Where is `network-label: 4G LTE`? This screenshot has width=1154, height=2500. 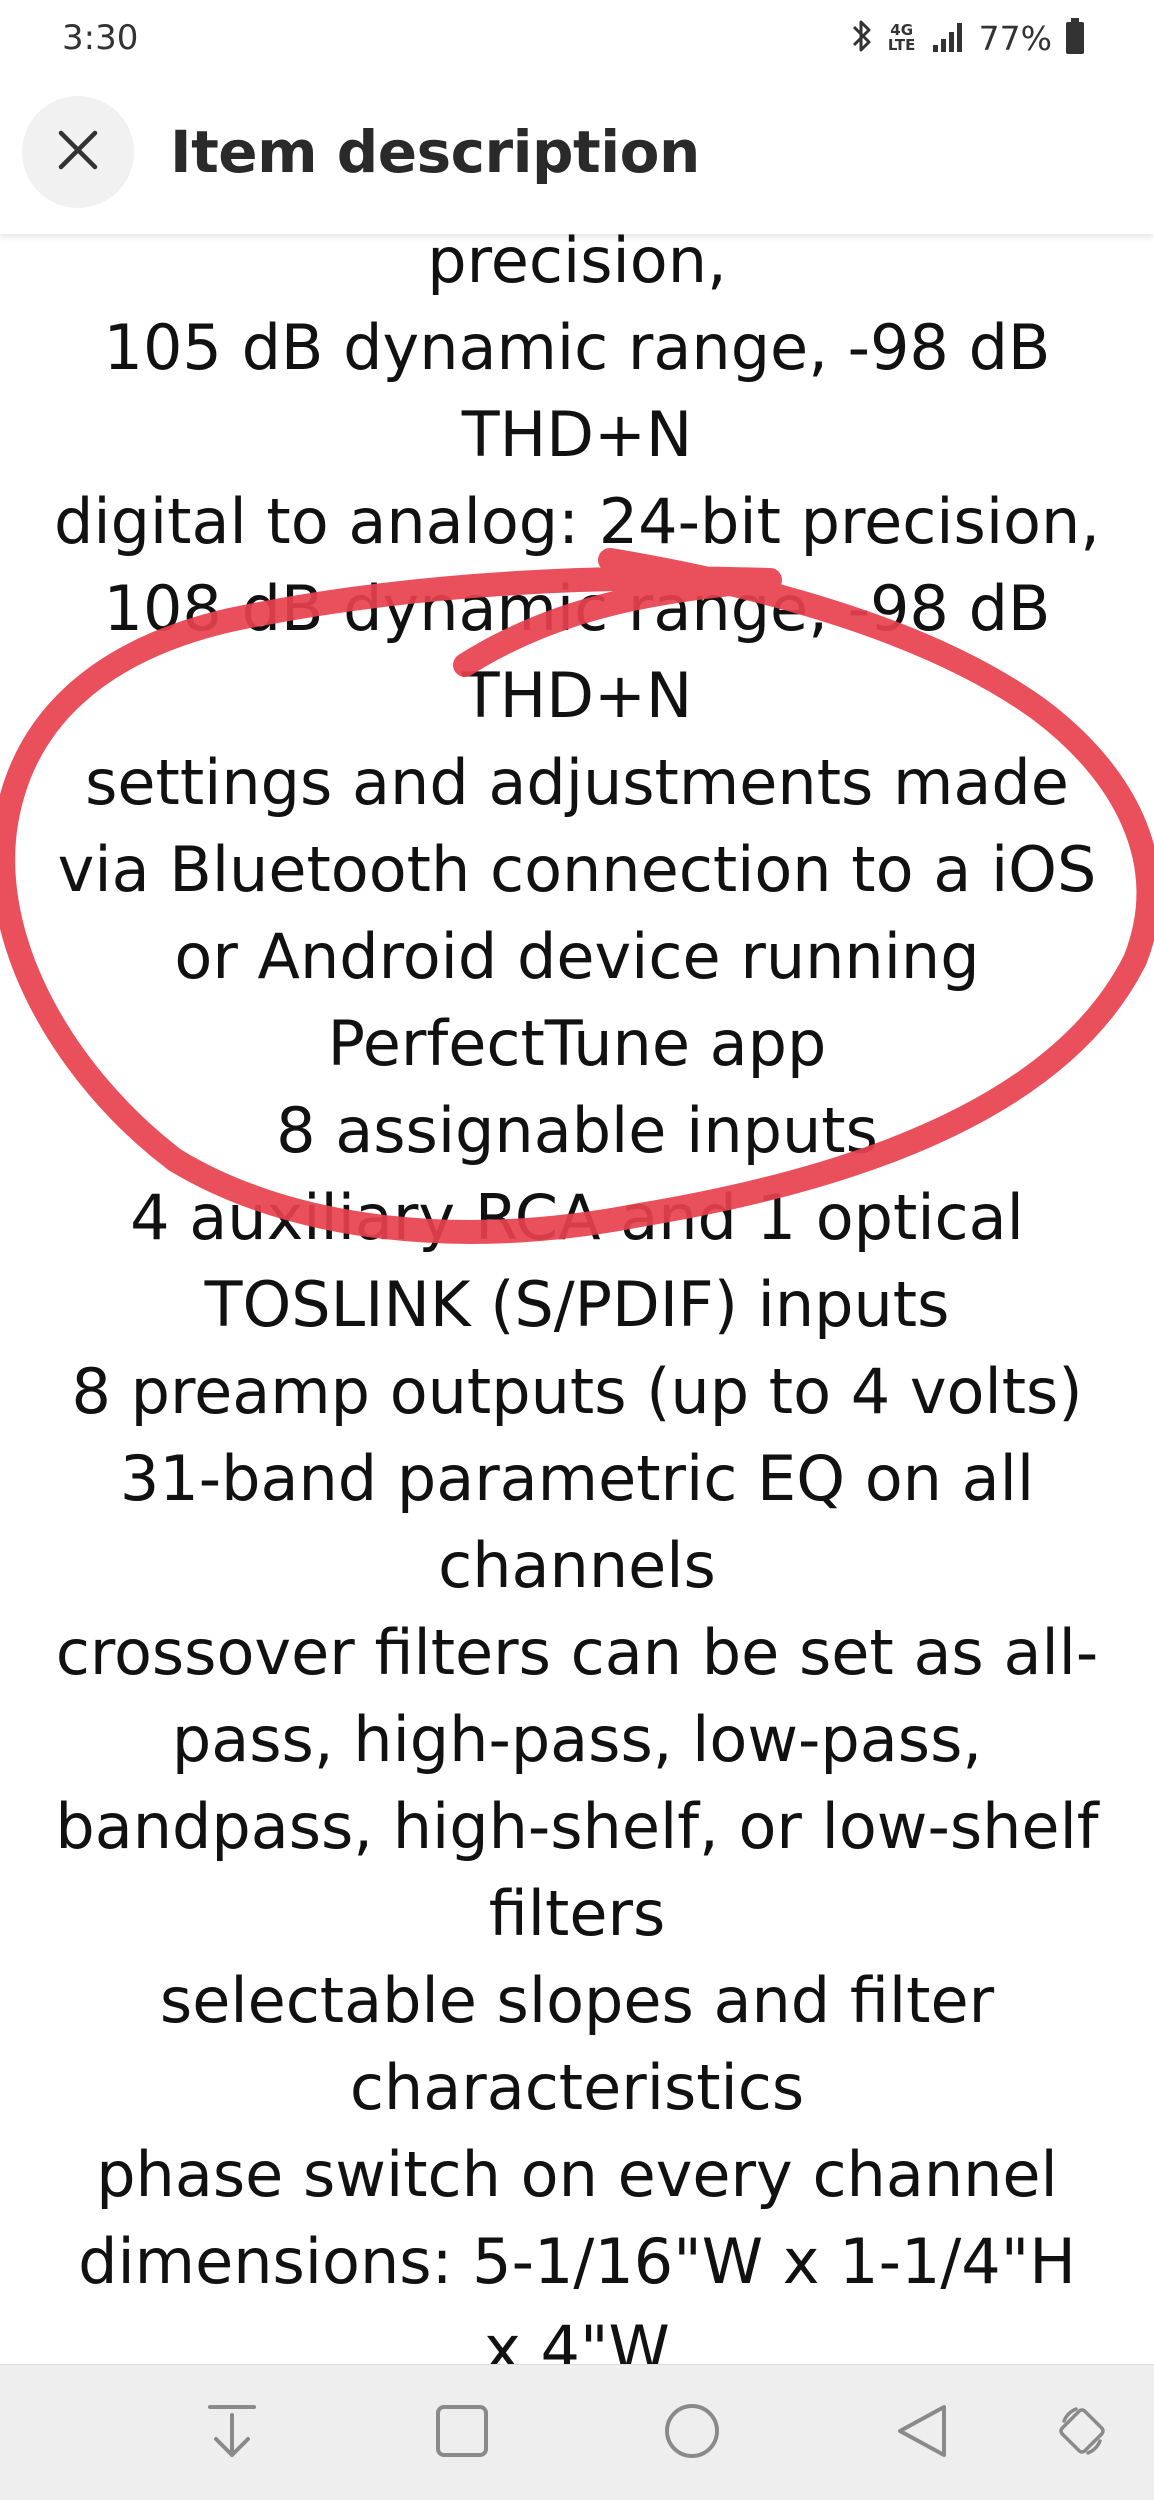 network-label: 4G LTE is located at coordinates (901, 37).